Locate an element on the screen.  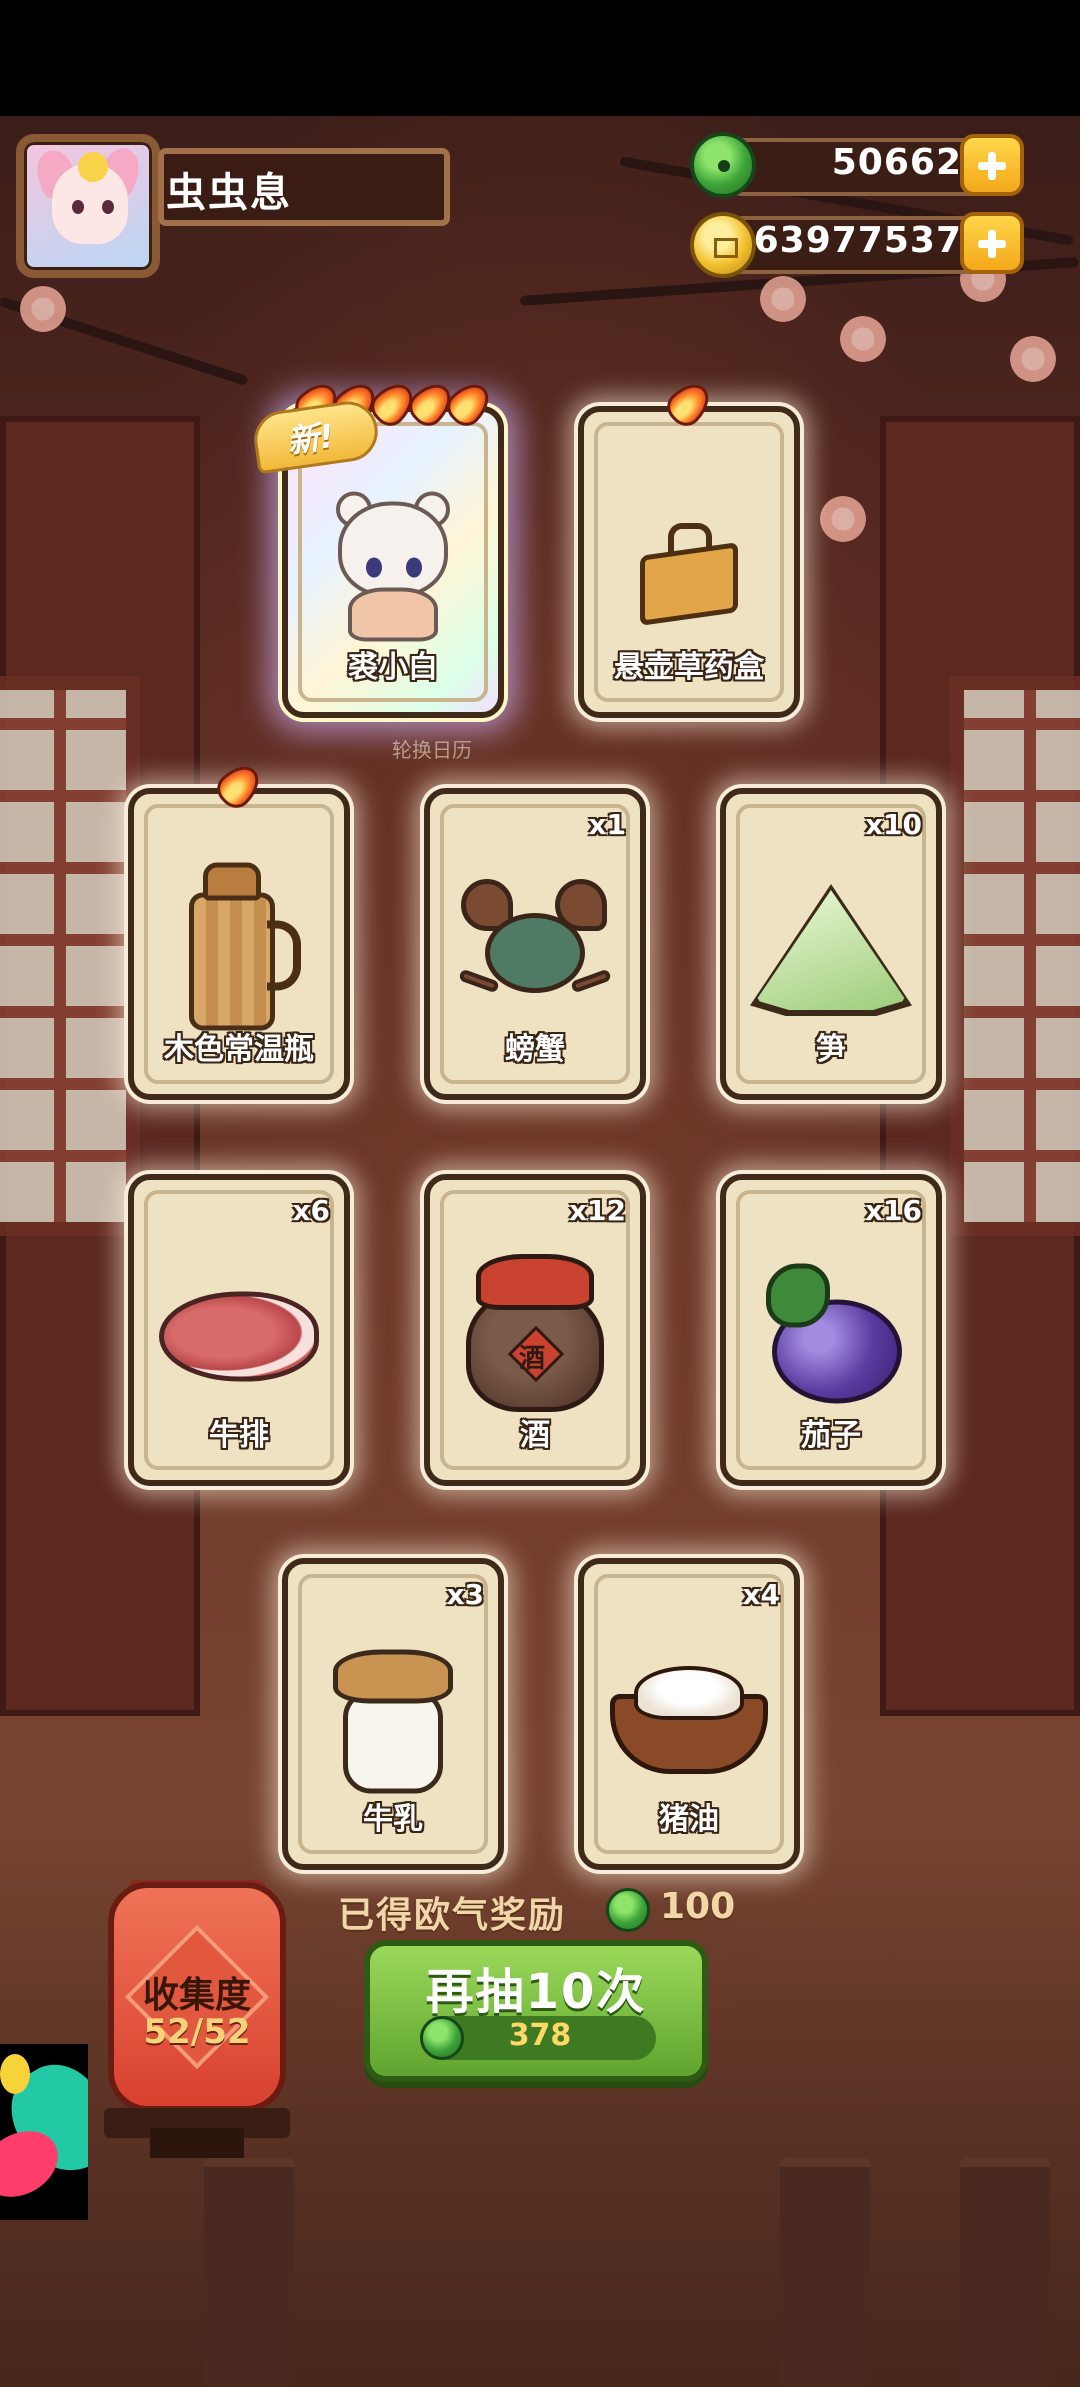
shoot-fill is located at coordinates (831, 950).